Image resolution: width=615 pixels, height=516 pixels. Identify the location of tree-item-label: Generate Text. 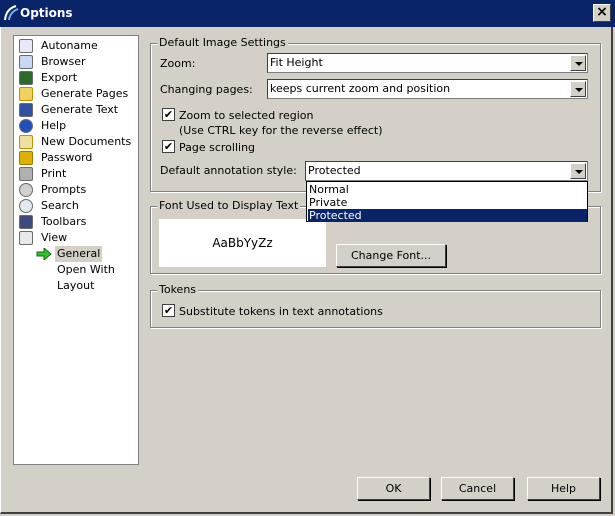
(80, 109).